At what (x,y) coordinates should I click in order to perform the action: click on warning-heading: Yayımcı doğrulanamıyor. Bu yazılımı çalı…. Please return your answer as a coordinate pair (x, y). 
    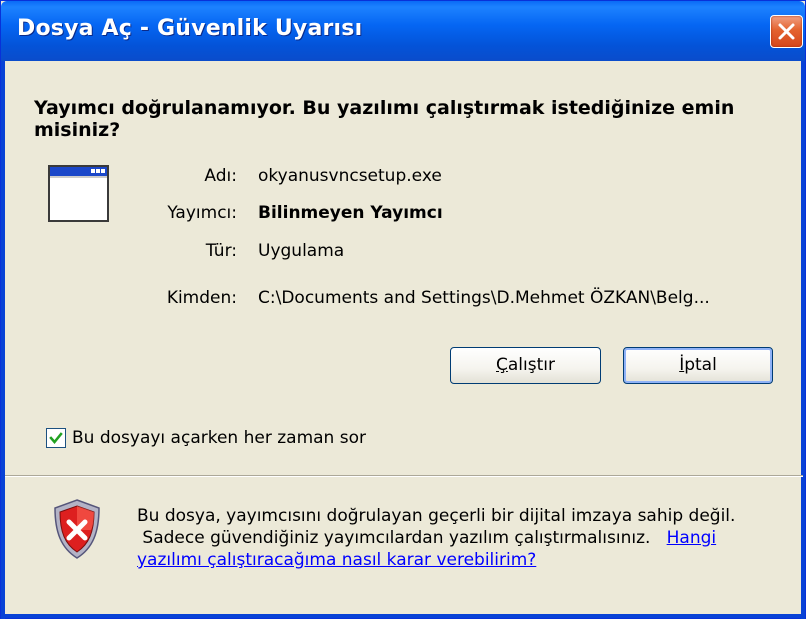
    Looking at the image, I should click on (384, 119).